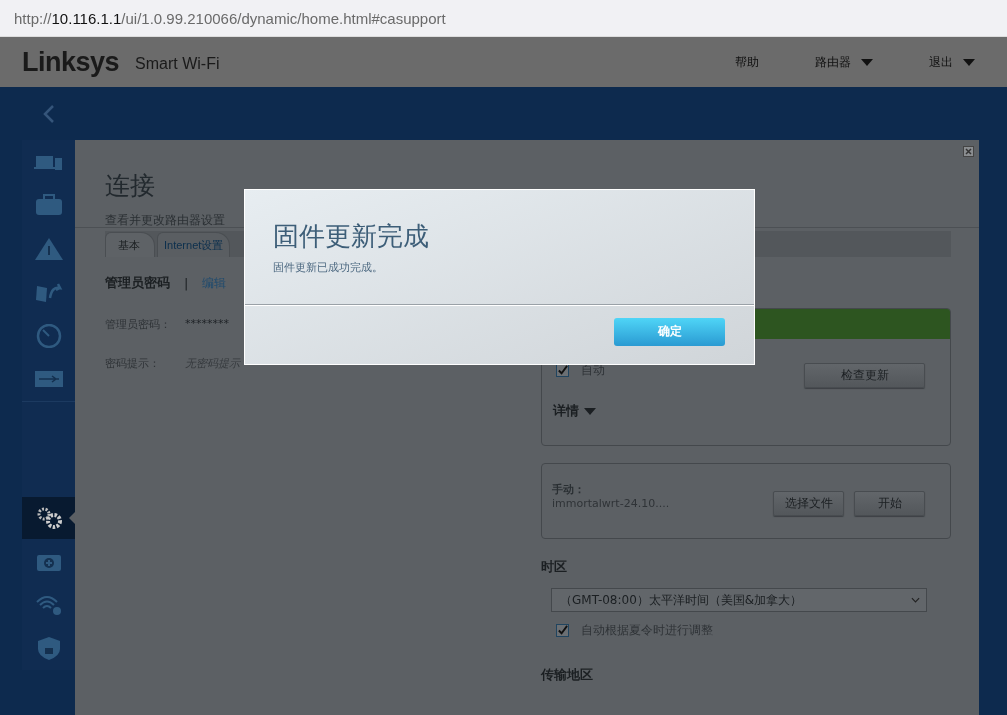 The width and height of the screenshot is (1007, 715). What do you see at coordinates (130, 244) in the screenshot?
I see `tab: 基本` at bounding box center [130, 244].